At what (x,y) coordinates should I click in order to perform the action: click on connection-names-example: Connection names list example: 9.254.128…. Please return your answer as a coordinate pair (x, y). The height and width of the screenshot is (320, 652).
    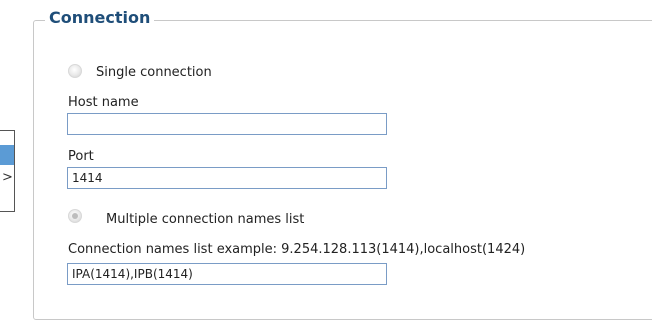
    Looking at the image, I should click on (297, 249).